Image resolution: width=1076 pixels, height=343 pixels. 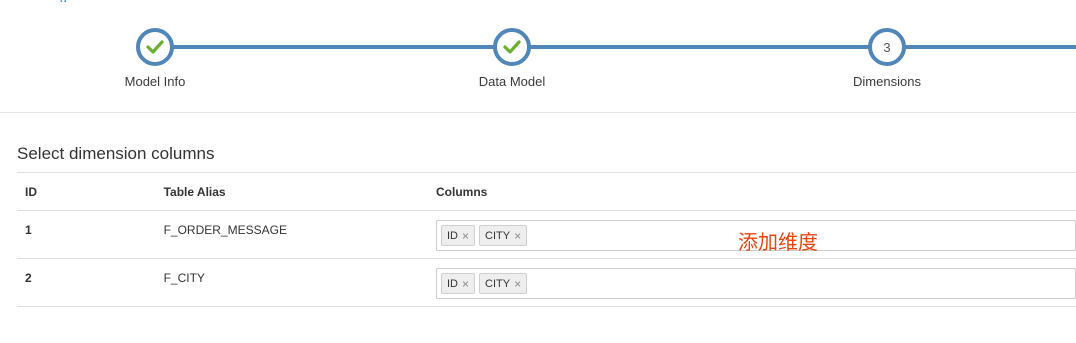 I want to click on row-columns-cell: ID × CITY ×, so click(x=752, y=282).